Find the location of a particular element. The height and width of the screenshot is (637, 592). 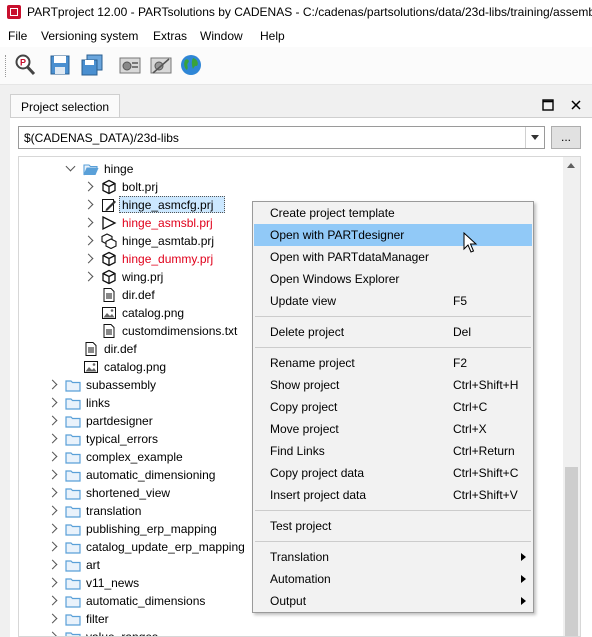

menu-item-show-project: Show project Ctrl+Shift+H is located at coordinates (393, 385).